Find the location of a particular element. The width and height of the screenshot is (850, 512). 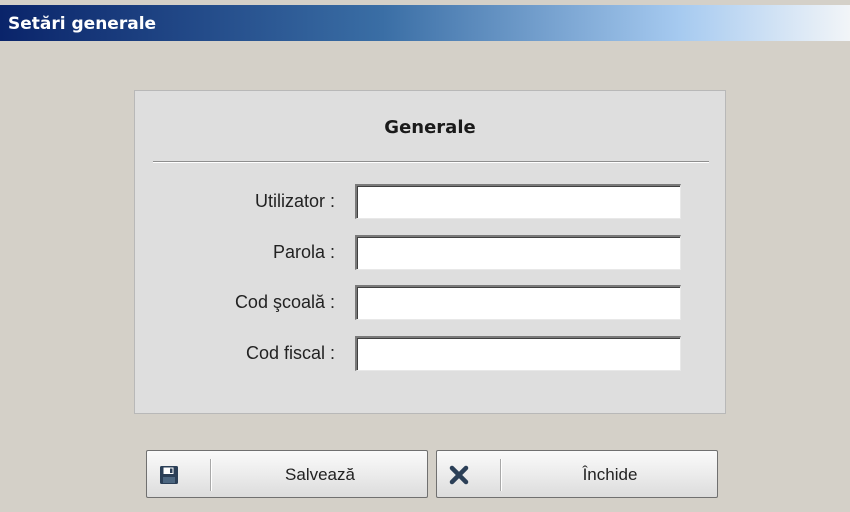

username-label: Utilizator : is located at coordinates (294, 201).